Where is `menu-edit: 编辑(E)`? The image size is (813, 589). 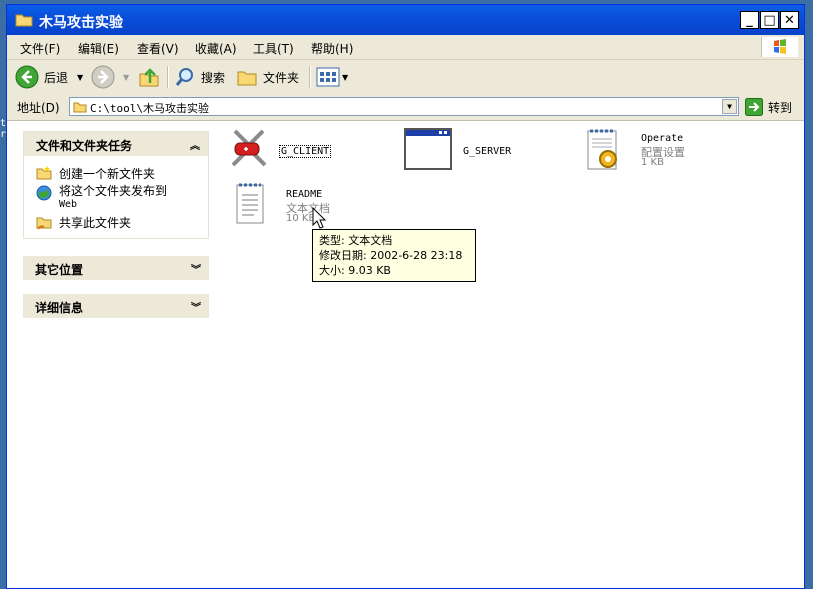 menu-edit: 编辑(E) is located at coordinates (98, 48).